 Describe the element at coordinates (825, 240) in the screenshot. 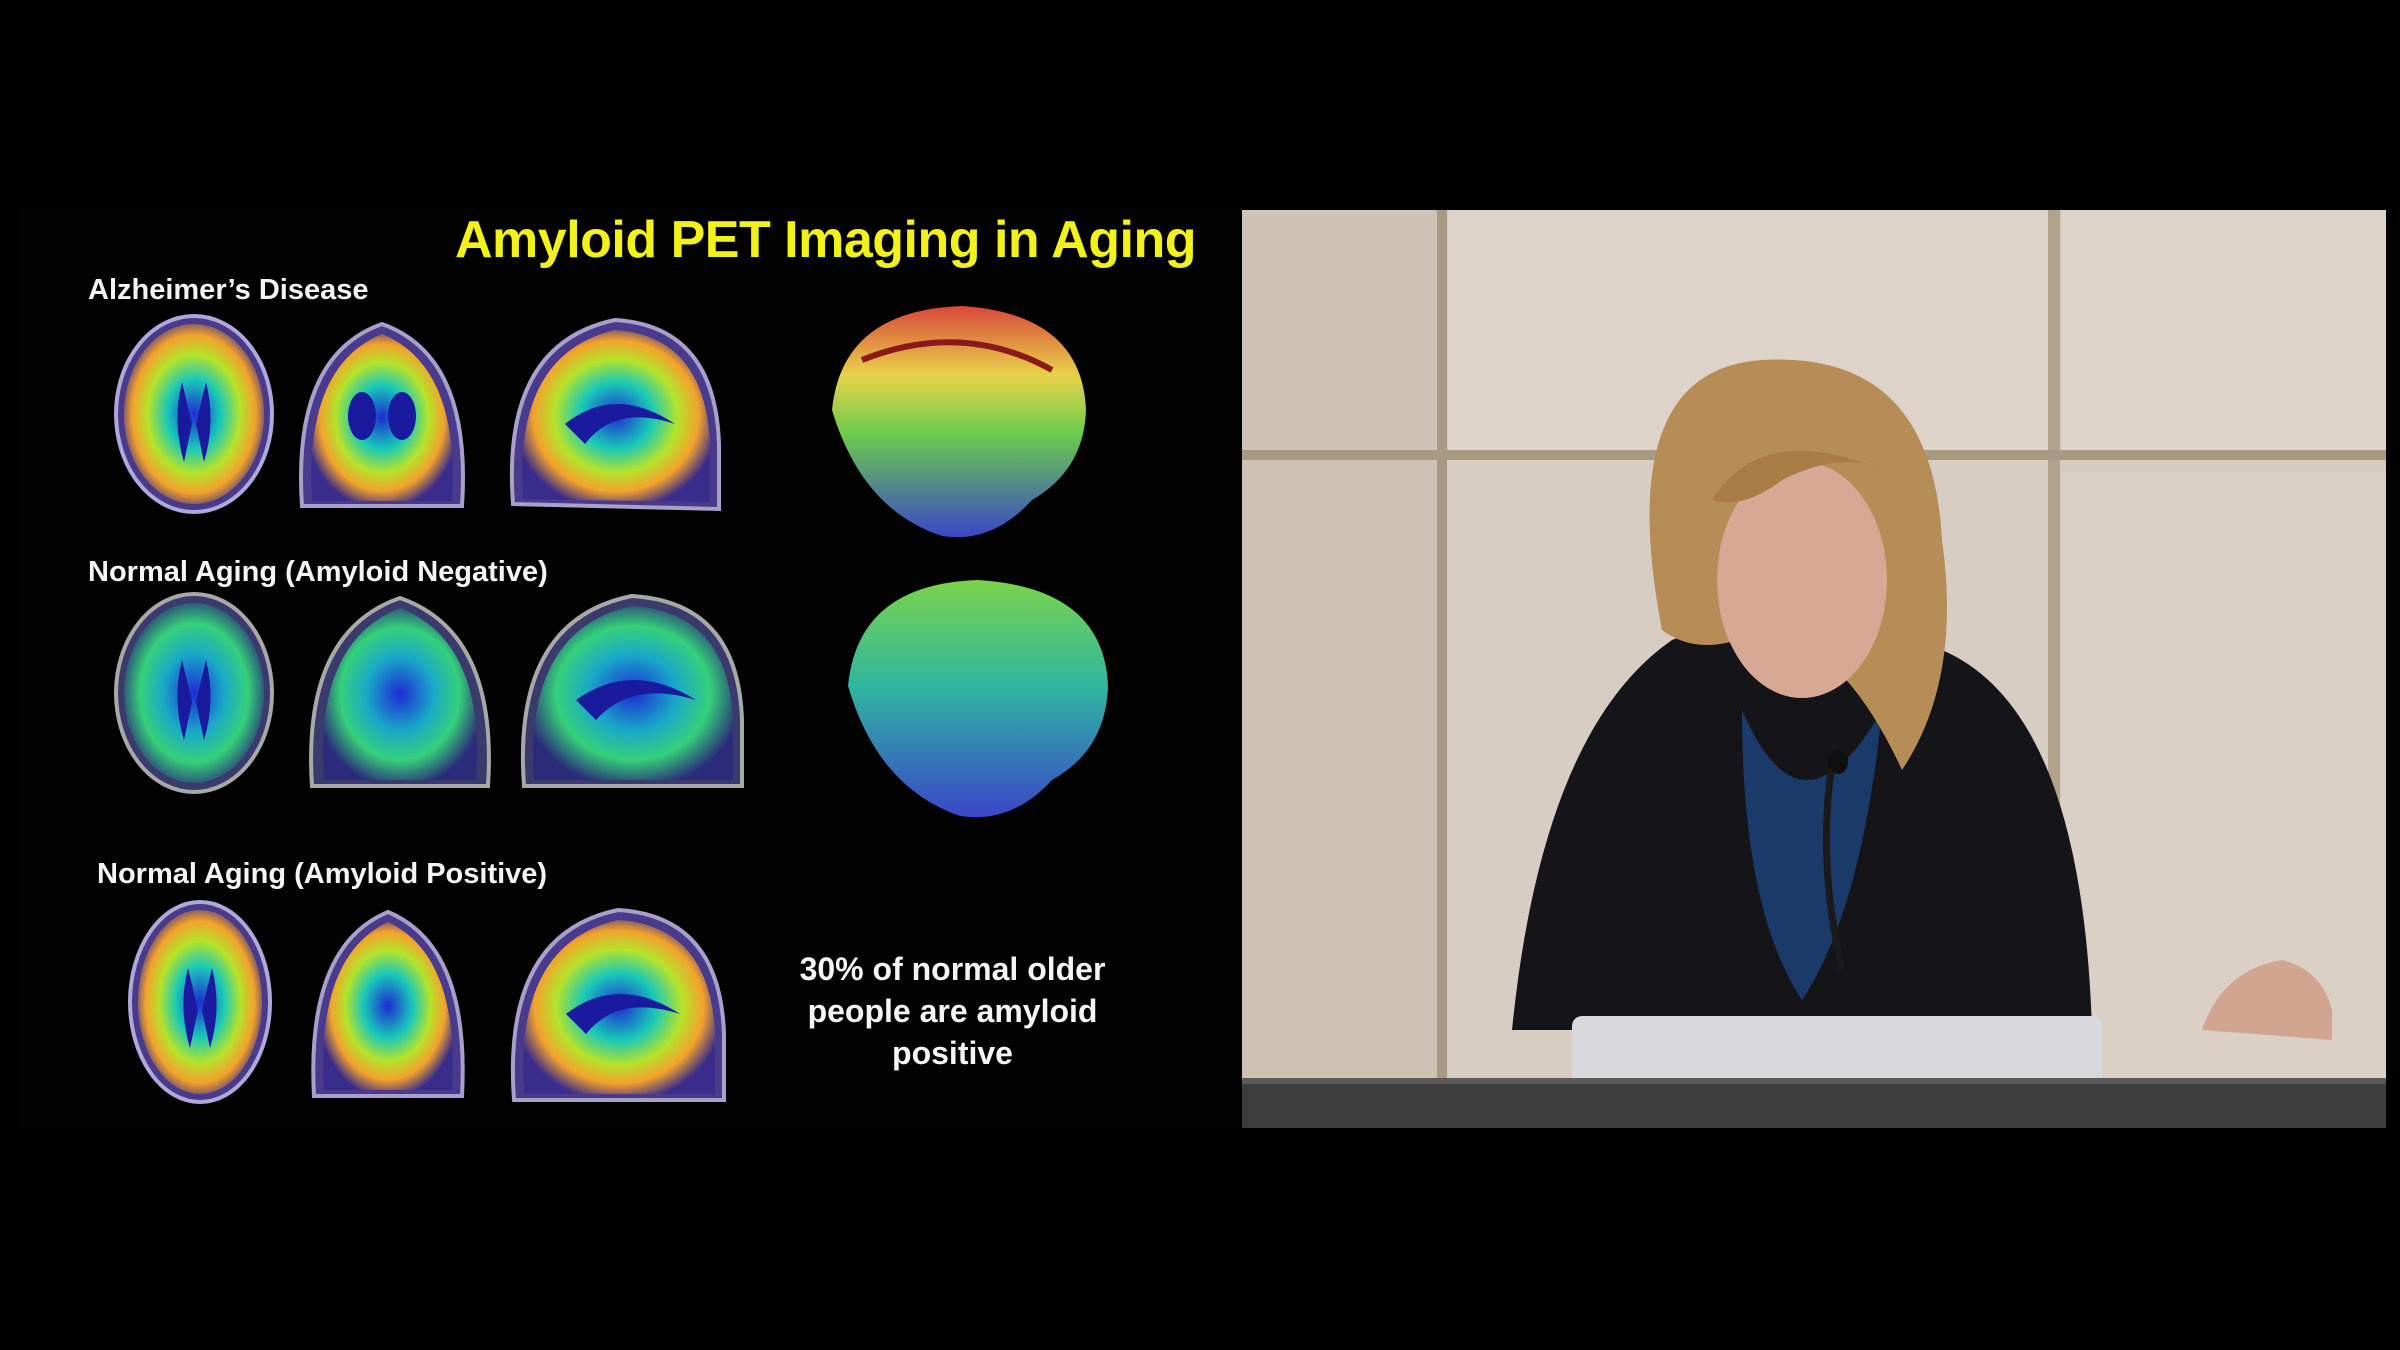

I see `slide-title: Amyloid PET Imaging in Aging` at that location.